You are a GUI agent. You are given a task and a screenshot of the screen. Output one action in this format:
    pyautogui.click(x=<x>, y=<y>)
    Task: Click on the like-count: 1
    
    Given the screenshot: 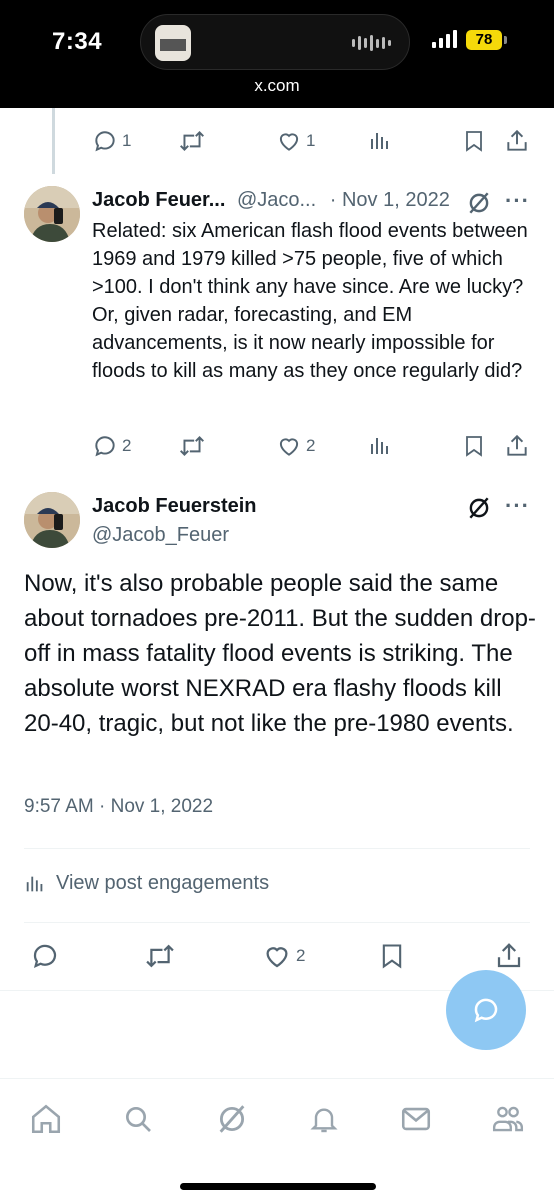 What is the action you would take?
    pyautogui.click(x=311, y=140)
    